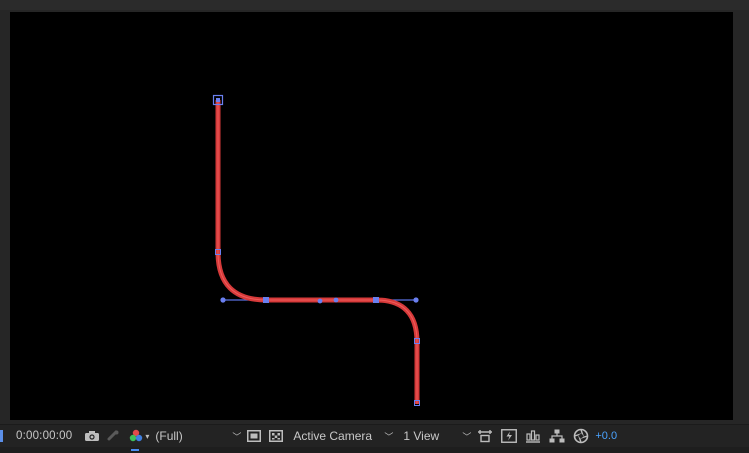 The width and height of the screenshot is (749, 453). I want to click on vertex-top-inner, so click(218, 100).